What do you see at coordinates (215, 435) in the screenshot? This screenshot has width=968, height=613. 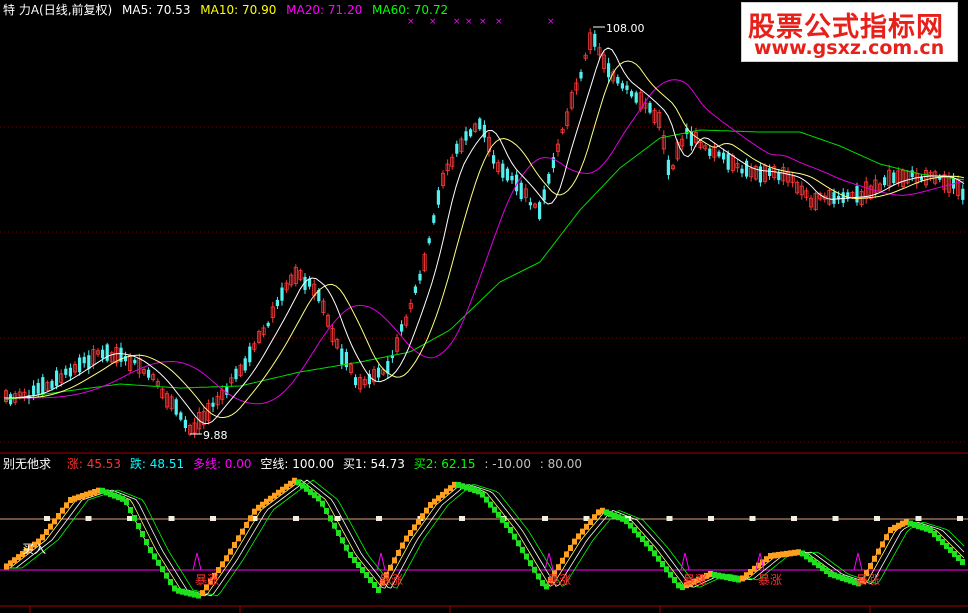 I see `low-price-label: 9.88` at bounding box center [215, 435].